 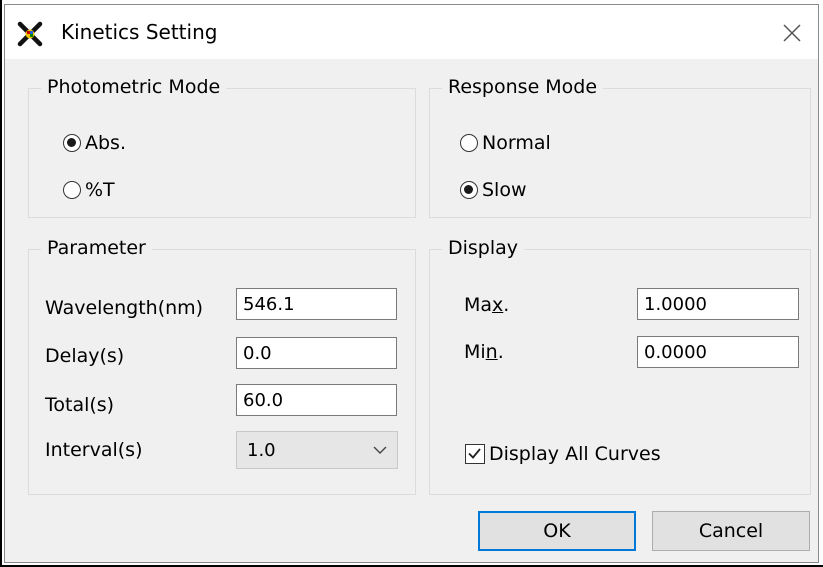 I want to click on ok-button: OK, so click(x=557, y=531).